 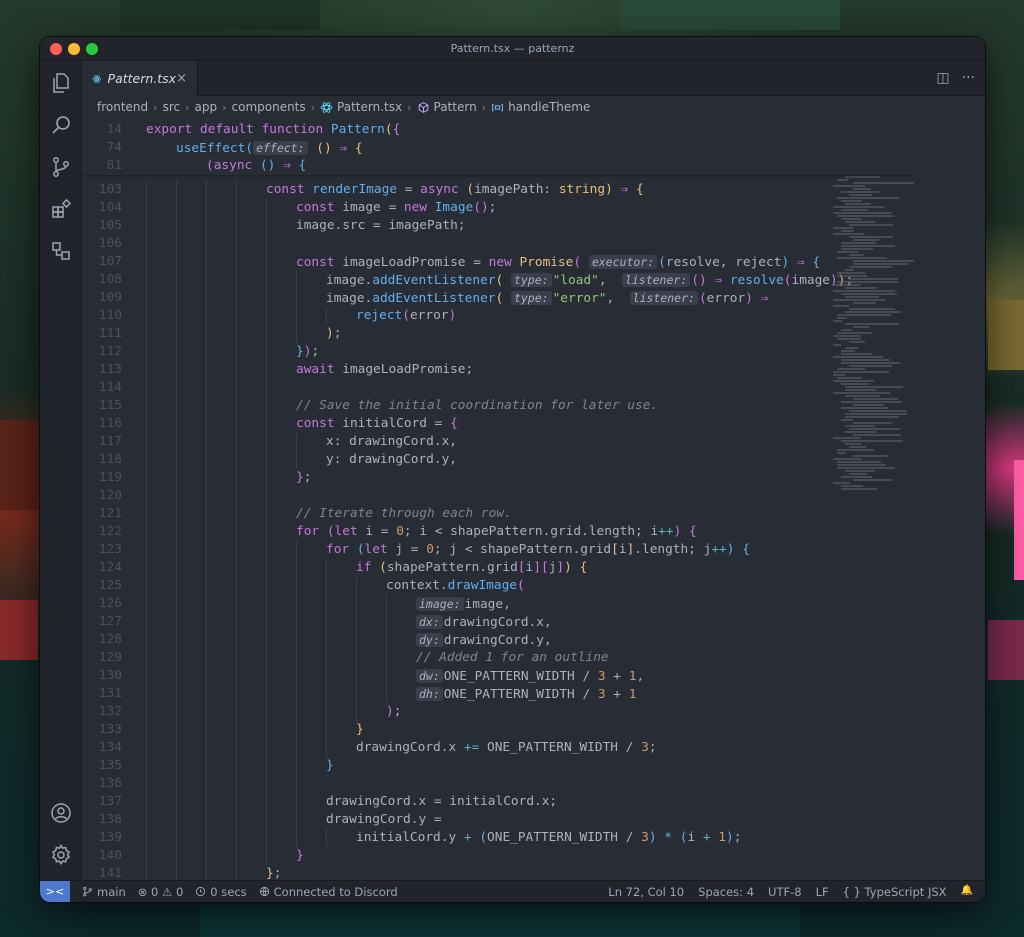 What do you see at coordinates (110, 567) in the screenshot?
I see `line-number: 124` at bounding box center [110, 567].